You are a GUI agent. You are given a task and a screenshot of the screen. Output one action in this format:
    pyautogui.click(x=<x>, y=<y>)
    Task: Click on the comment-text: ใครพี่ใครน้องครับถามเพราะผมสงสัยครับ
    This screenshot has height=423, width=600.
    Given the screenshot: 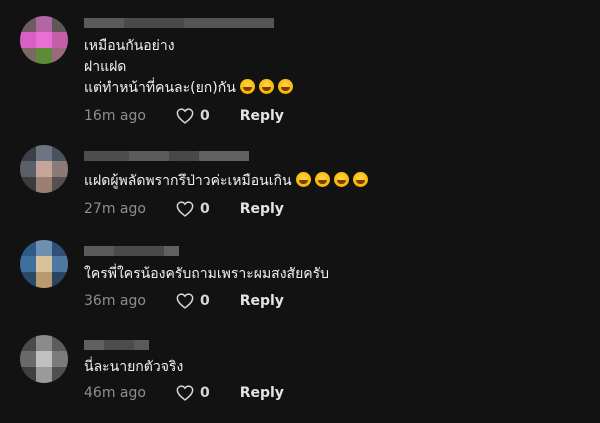 What is the action you would take?
    pyautogui.click(x=207, y=274)
    